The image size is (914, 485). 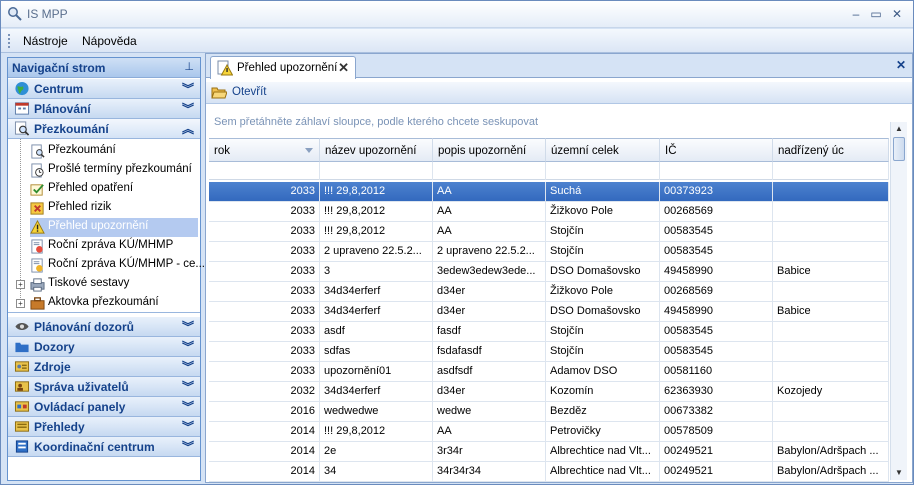 I want to click on filter-row, so click(x=549, y=171).